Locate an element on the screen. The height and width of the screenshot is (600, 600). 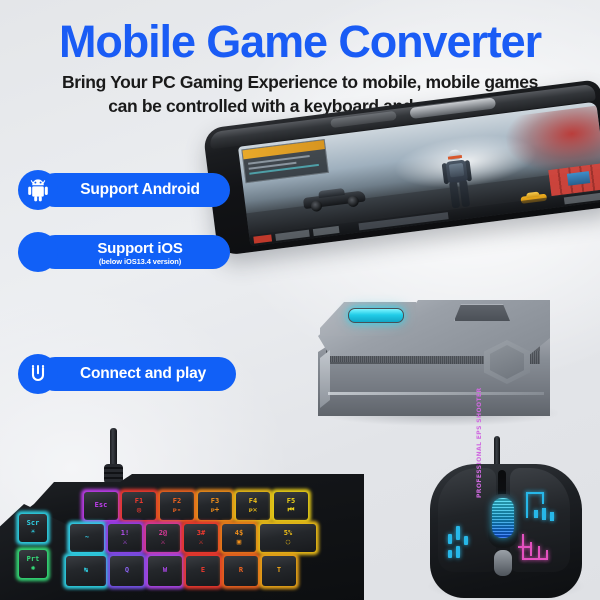
badge-ios-icon-circle is located at coordinates (38, 252).